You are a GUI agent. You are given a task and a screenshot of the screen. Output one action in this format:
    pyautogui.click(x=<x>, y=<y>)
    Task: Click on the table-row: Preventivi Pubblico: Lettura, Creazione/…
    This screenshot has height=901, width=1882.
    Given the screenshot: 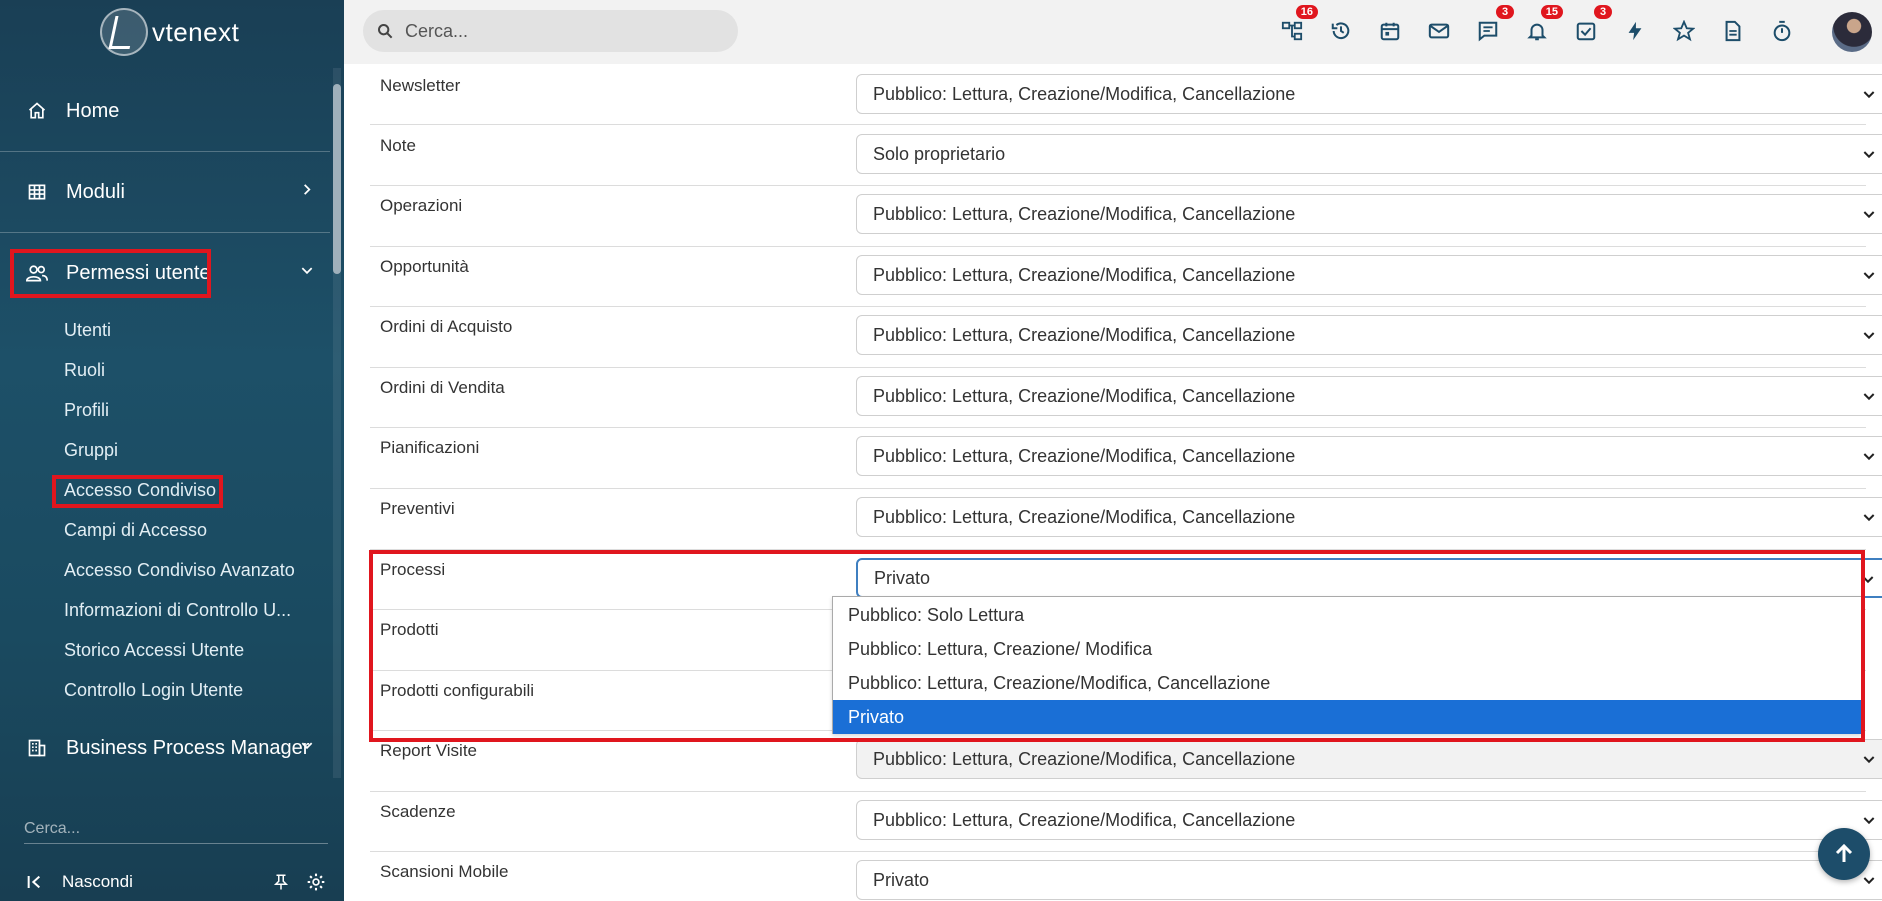 What is the action you would take?
    pyautogui.click(x=1126, y=519)
    